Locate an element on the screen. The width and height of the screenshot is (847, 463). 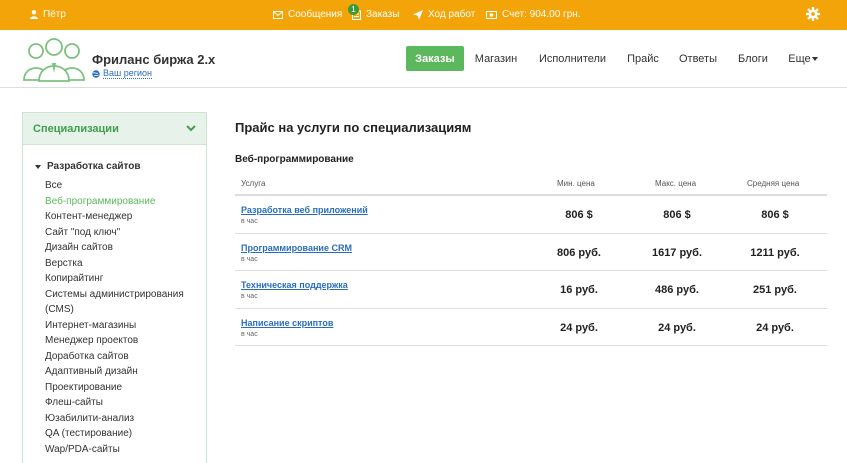
sidebar-item-project-manager: Менеджер проектов is located at coordinates (114, 341).